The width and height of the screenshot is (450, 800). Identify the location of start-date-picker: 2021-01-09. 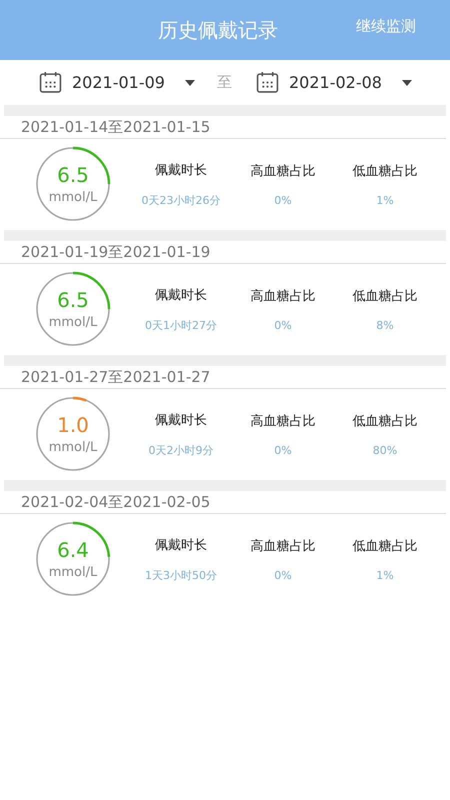
(118, 82).